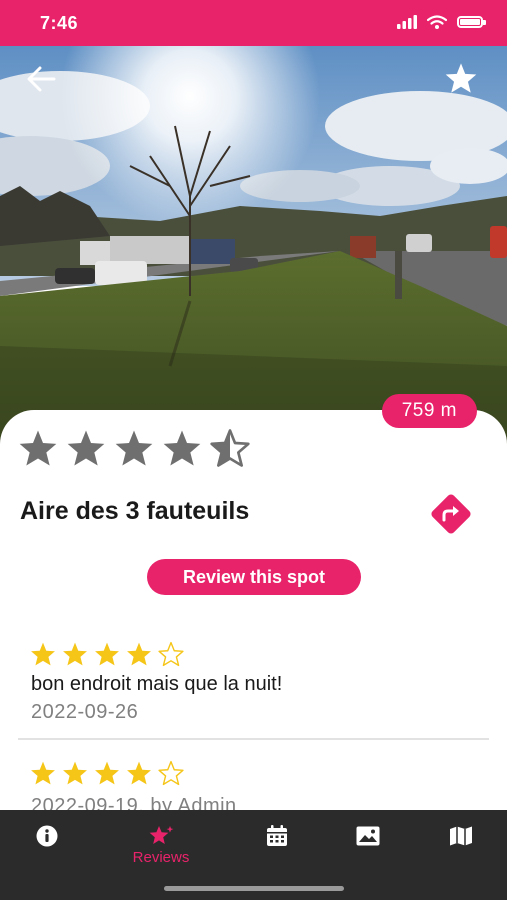 Image resolution: width=507 pixels, height=900 pixels. What do you see at coordinates (437, 22) in the screenshot?
I see `wifi-icon` at bounding box center [437, 22].